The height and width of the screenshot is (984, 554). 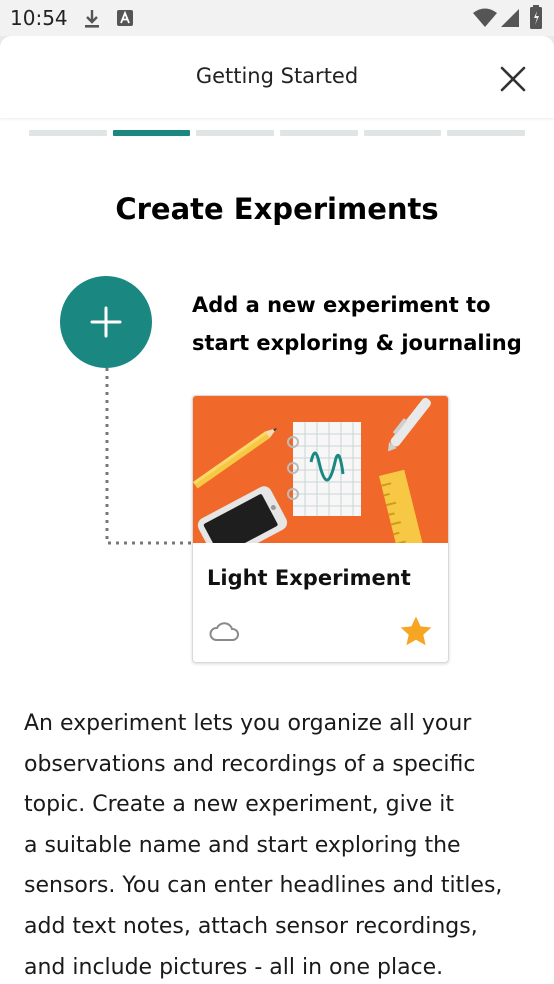 I want to click on close-icon, so click(x=513, y=79).